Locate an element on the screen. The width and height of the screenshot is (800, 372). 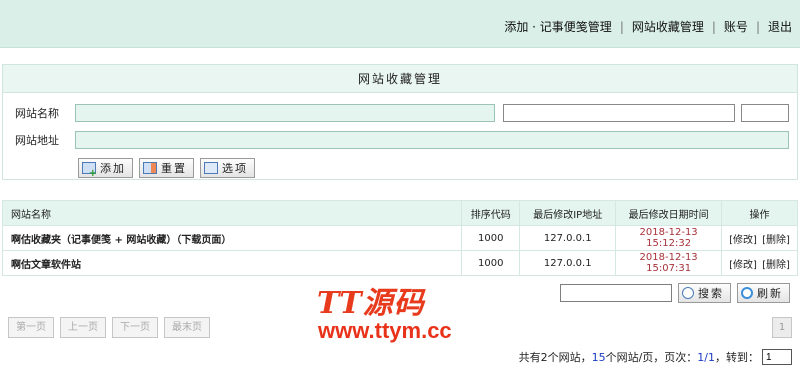
options-button-label: 选项 is located at coordinates (235, 168).